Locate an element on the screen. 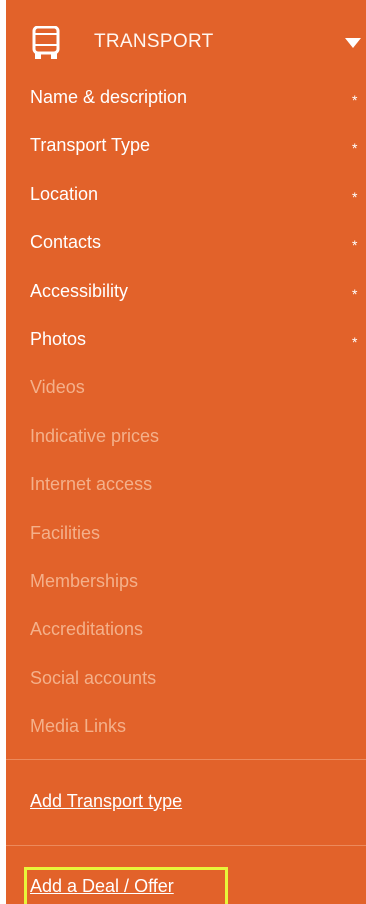 Image resolution: width=366 pixels, height=904 pixels. menu-item-label: Videos is located at coordinates (57, 387).